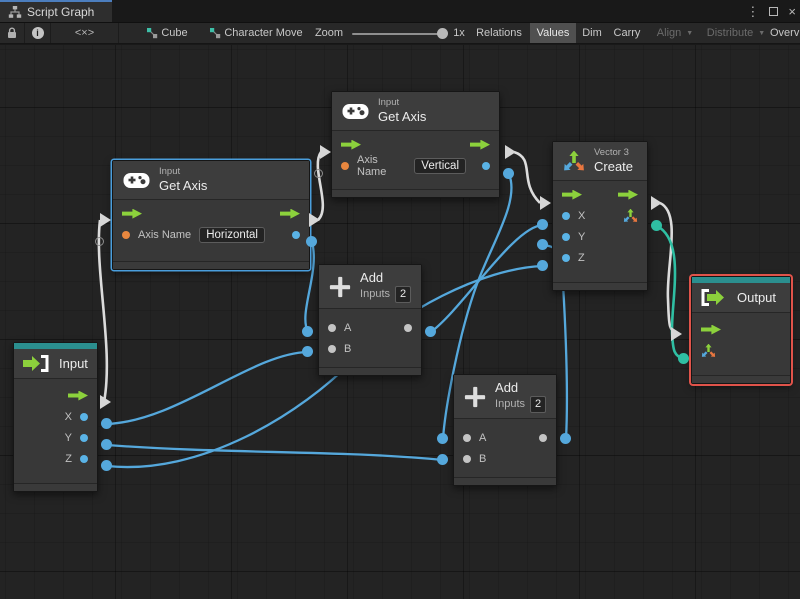 The width and height of the screenshot is (800, 599). What do you see at coordinates (565, 438) in the screenshot?
I see `value-connector-add2-sum` at bounding box center [565, 438].